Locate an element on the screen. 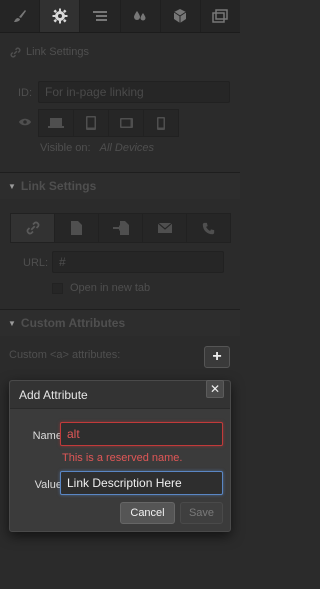 The image size is (320, 589). plus-icon: + is located at coordinates (217, 356).